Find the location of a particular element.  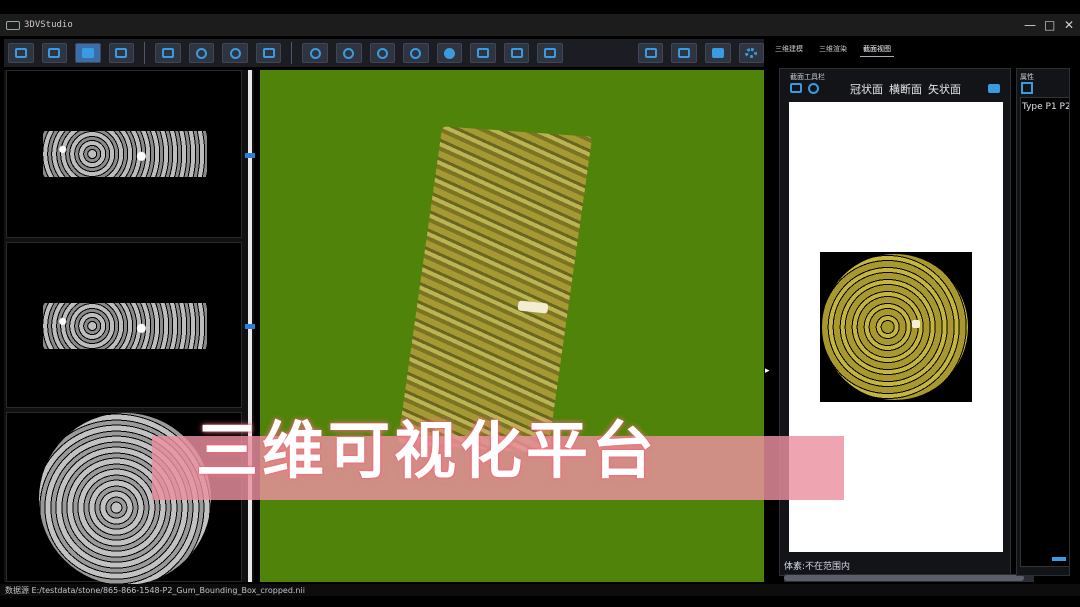

slice-view-top is located at coordinates (124, 154).